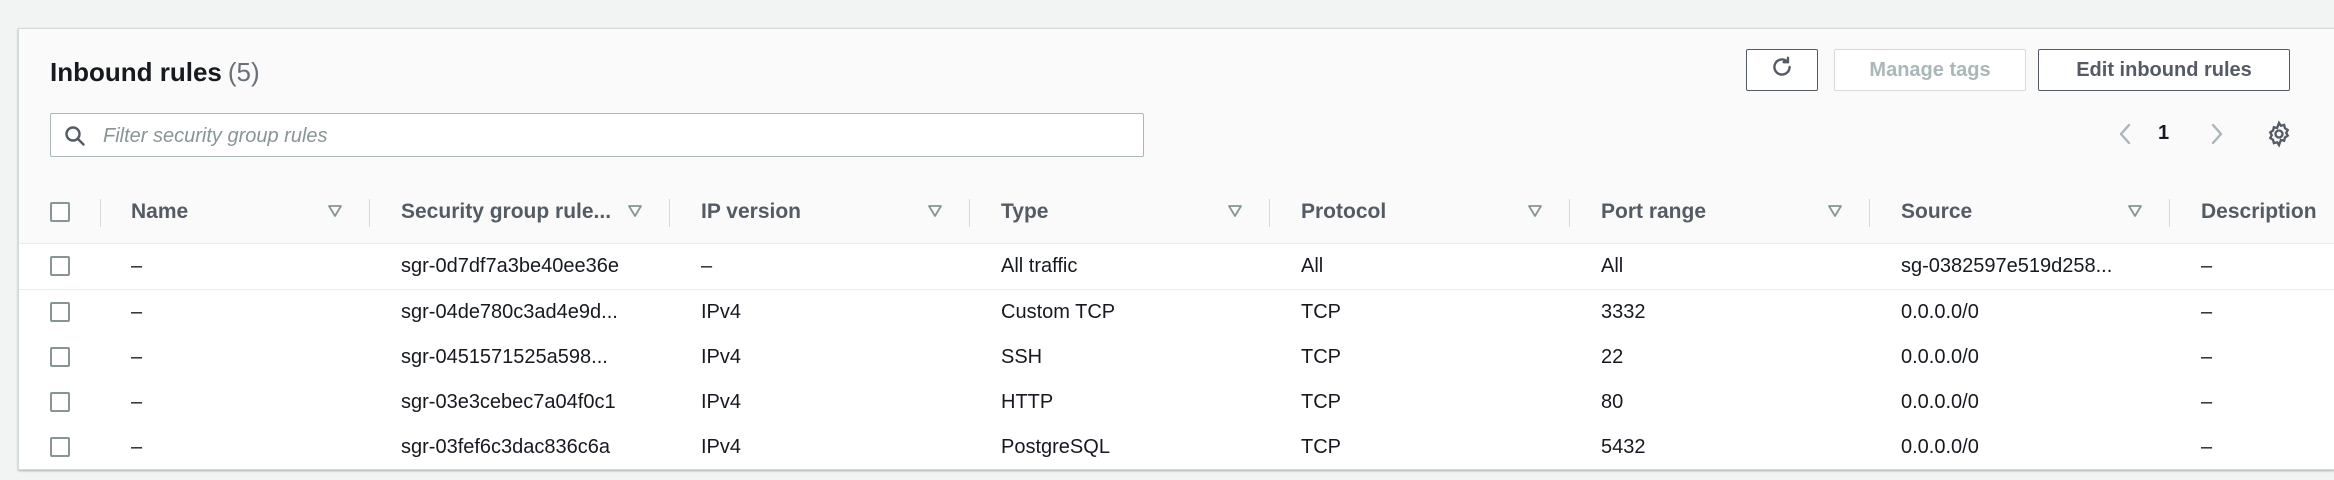 The image size is (2334, 480). Describe the element at coordinates (136, 72) in the screenshot. I see `title-text: Inbound rules` at that location.